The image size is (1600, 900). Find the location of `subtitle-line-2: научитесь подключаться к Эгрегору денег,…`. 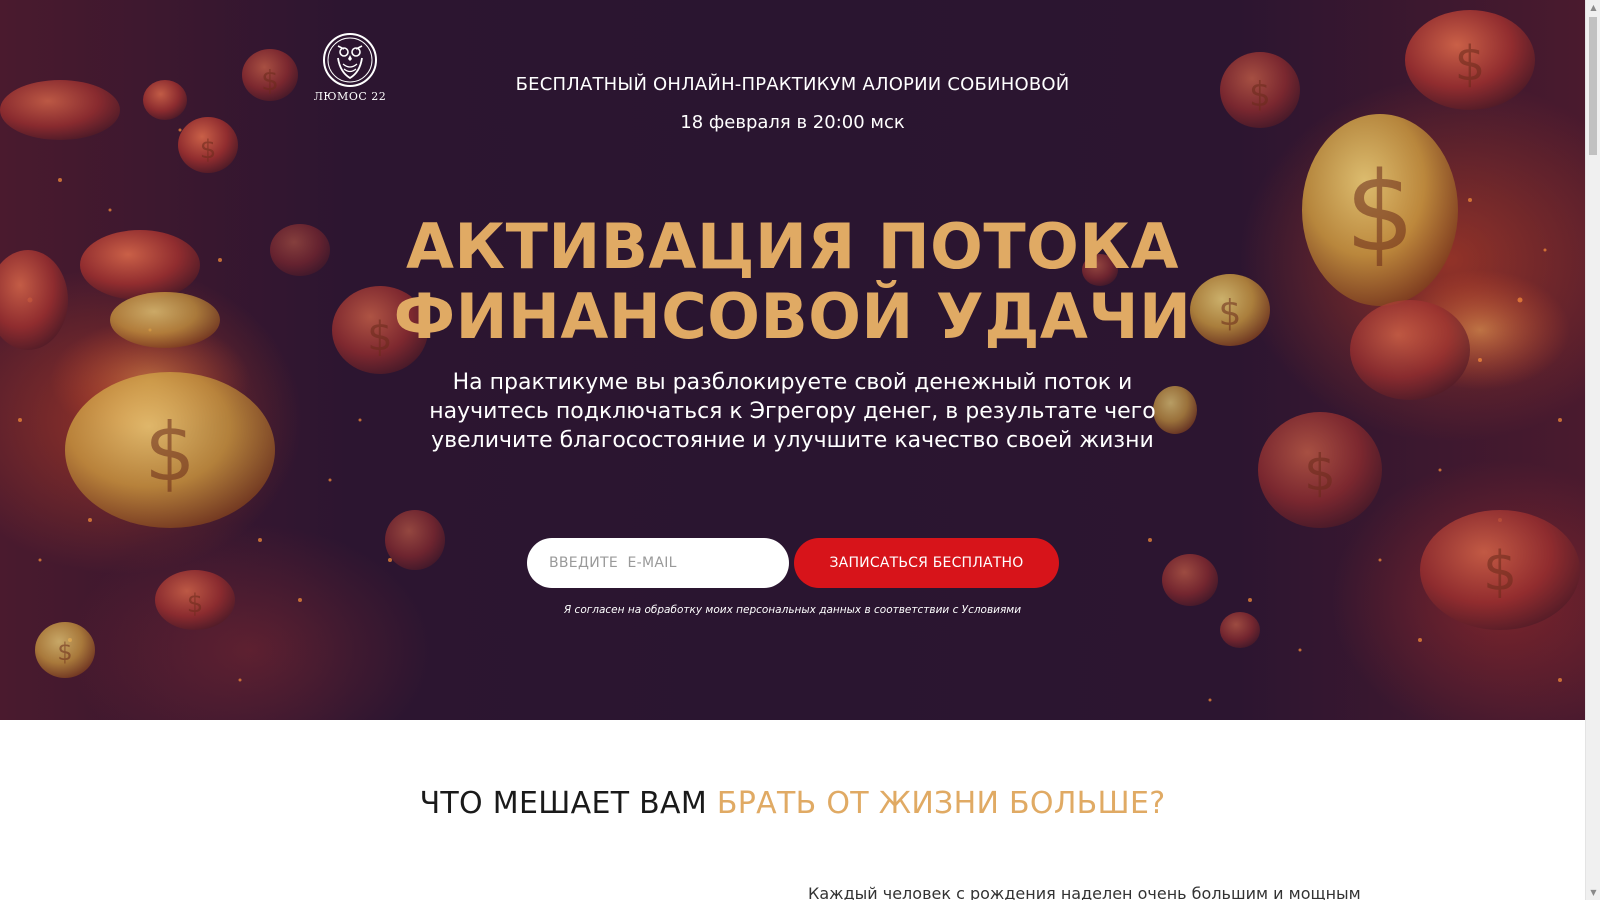

subtitle-line-2: научитесь подключаться к Эгрегору денег,… is located at coordinates (792, 411).